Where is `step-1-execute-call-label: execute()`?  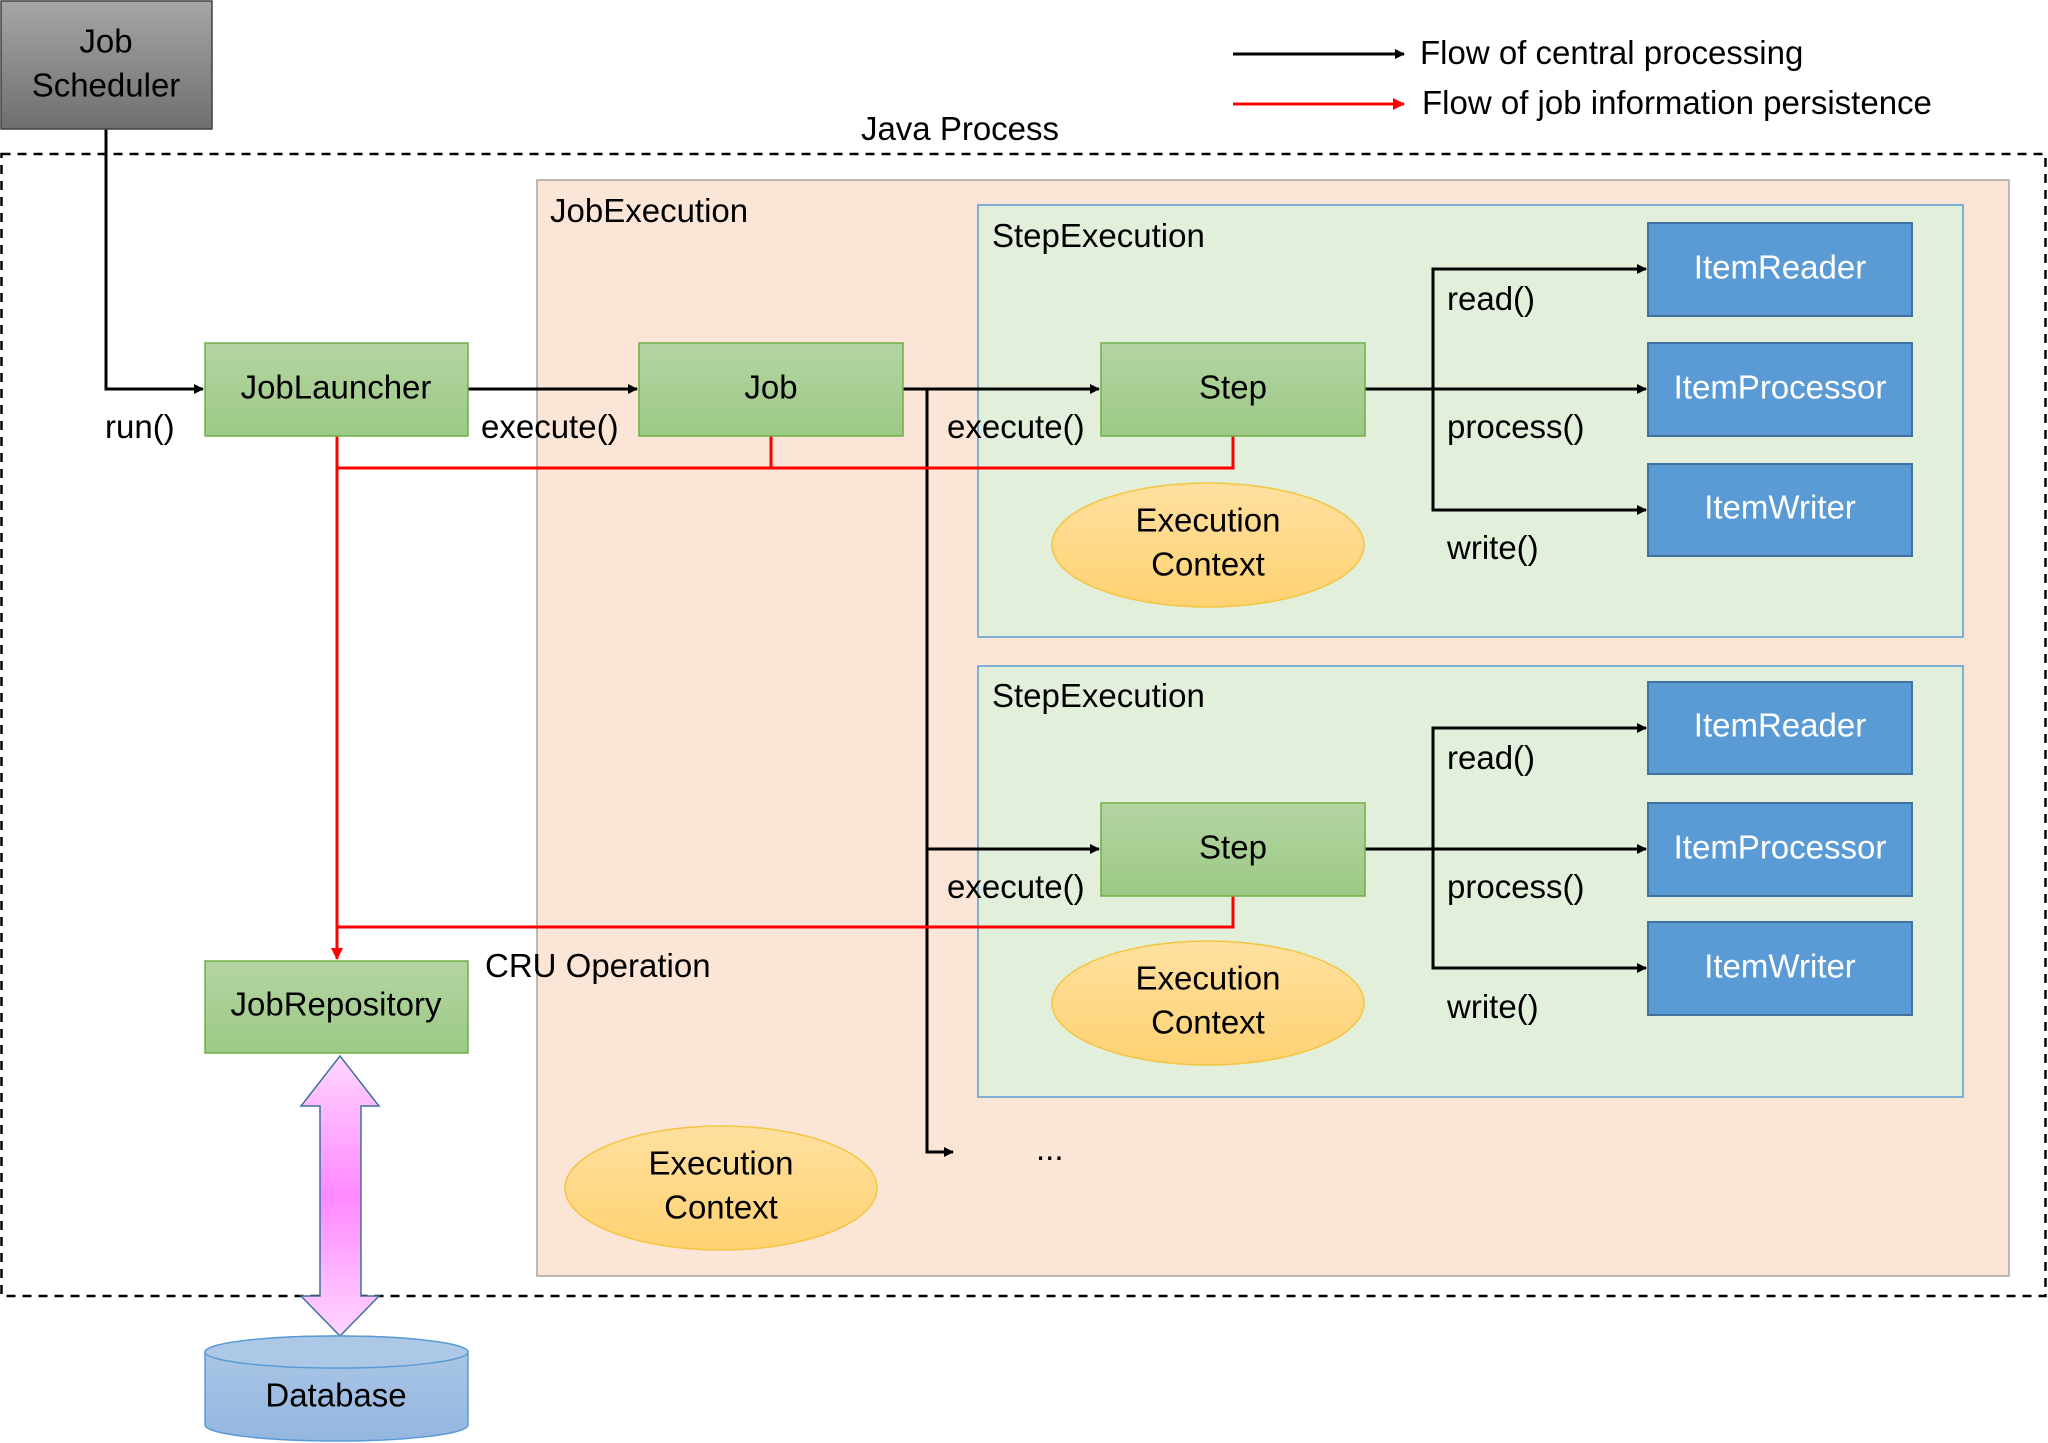
step-1-execute-call-label: execute() is located at coordinates (1016, 426).